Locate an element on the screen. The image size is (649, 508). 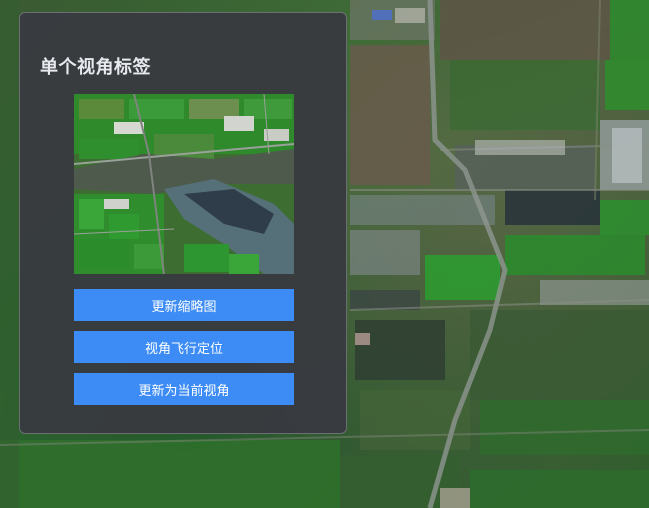
update-thumbnail-button: 更新缩略图 is located at coordinates (184, 305).